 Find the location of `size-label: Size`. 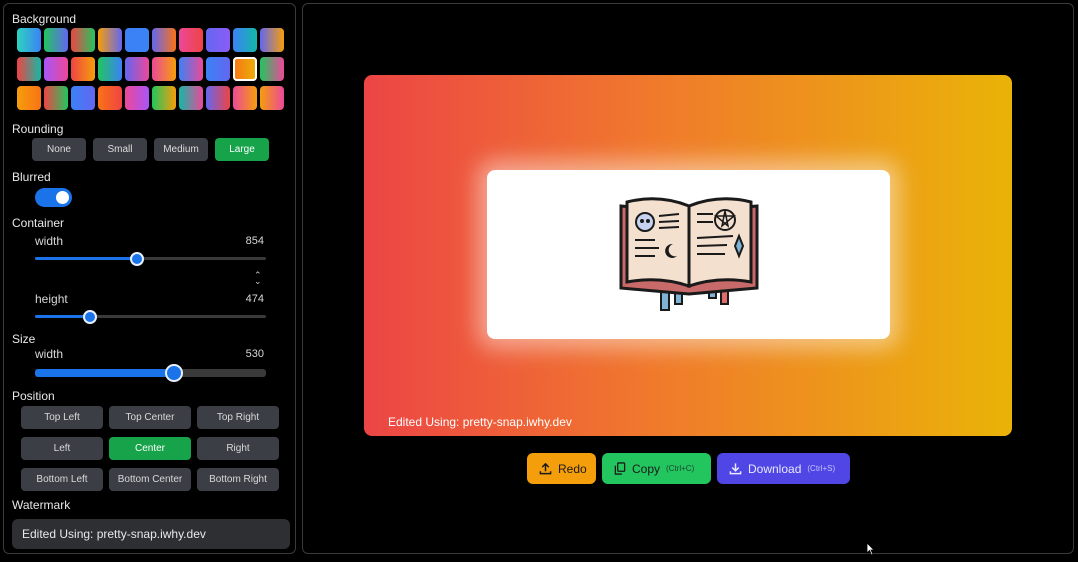

size-label: Size is located at coordinates (24, 339).